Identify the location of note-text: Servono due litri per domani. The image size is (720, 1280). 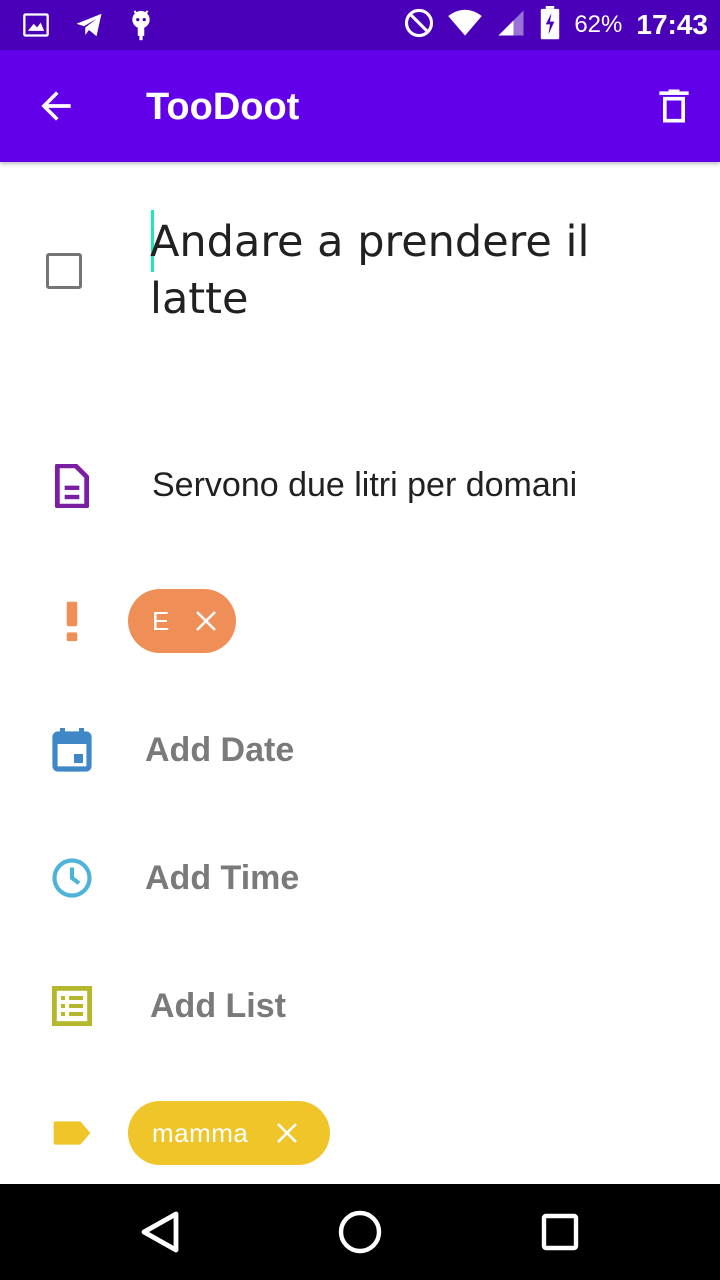
(364, 485).